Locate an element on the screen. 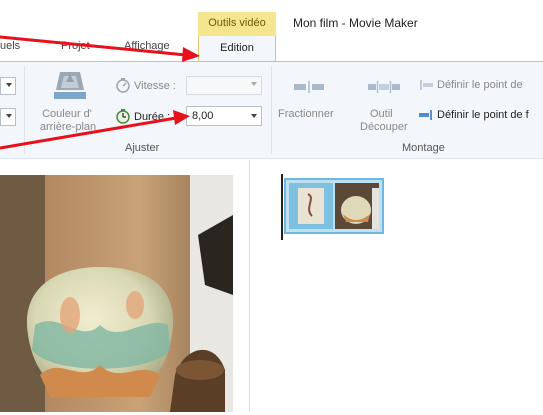 This screenshot has width=543, height=415. annotation-arrow-duration-head is located at coordinates (181, 117).